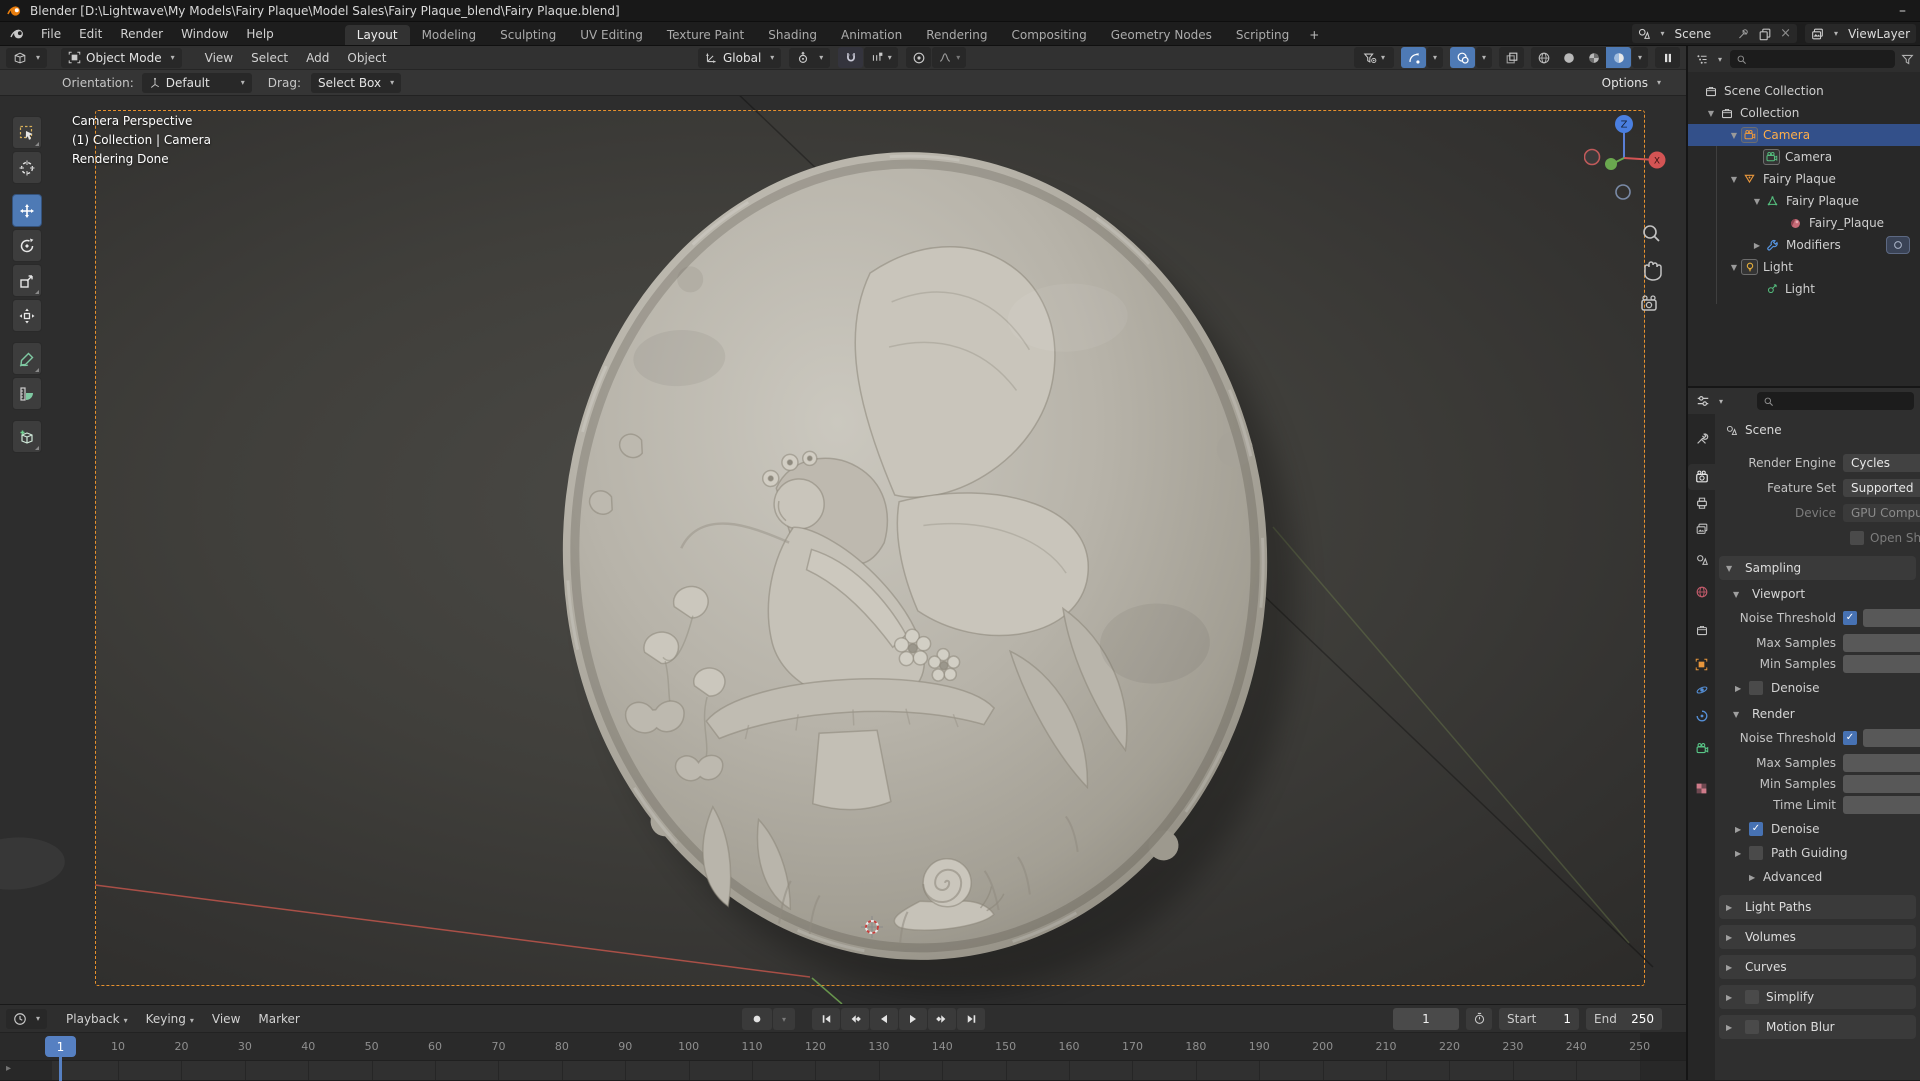 This screenshot has width=1920, height=1081. Describe the element at coordinates (1881, 487) in the screenshot. I see `feature-set-dropdown: Supported` at that location.